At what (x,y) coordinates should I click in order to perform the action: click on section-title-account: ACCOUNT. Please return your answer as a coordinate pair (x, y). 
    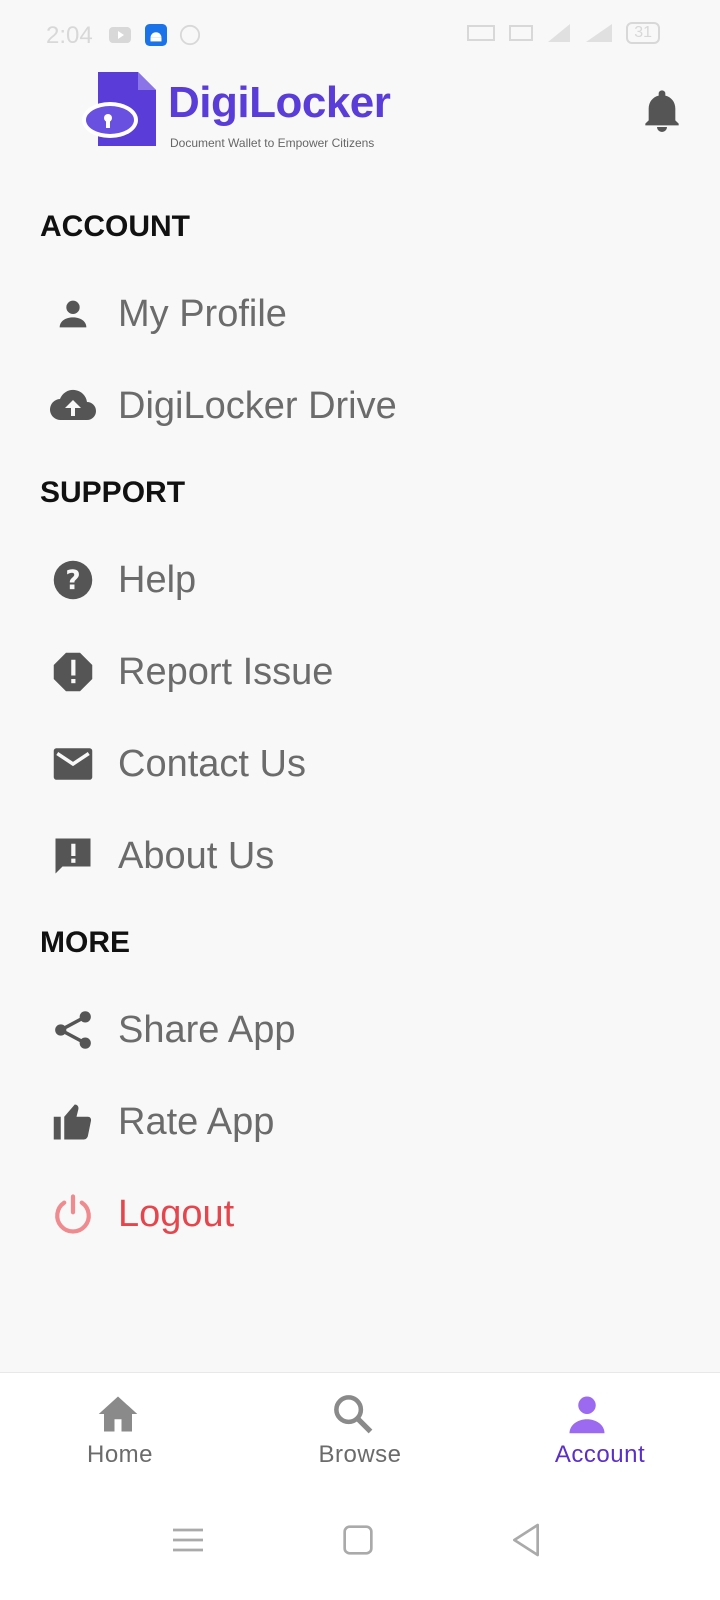
    Looking at the image, I should click on (115, 226).